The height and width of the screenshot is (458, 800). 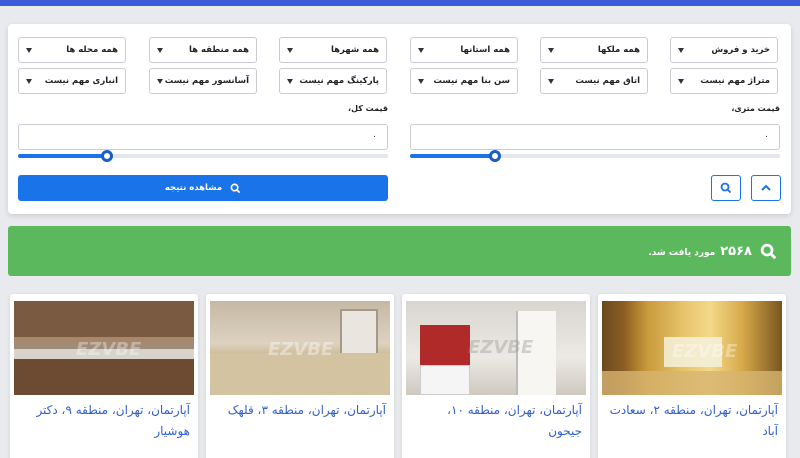 What do you see at coordinates (203, 81) in the screenshot?
I see `elevator-select: آسانسور مهم نیست` at bounding box center [203, 81].